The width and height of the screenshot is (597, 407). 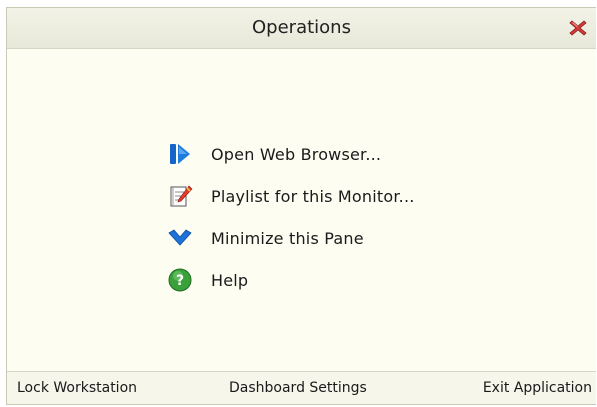 What do you see at coordinates (291, 280) in the screenshot?
I see `help-item: ? Help` at bounding box center [291, 280].